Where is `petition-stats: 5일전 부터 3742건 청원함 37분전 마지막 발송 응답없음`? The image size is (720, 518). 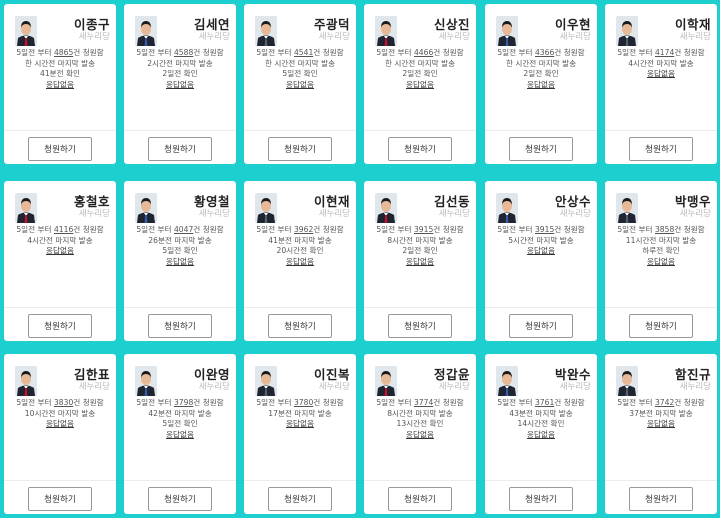 petition-stats: 5일전 부터 3742건 청원함 37분전 마지막 발송 응답없음 is located at coordinates (661, 439).